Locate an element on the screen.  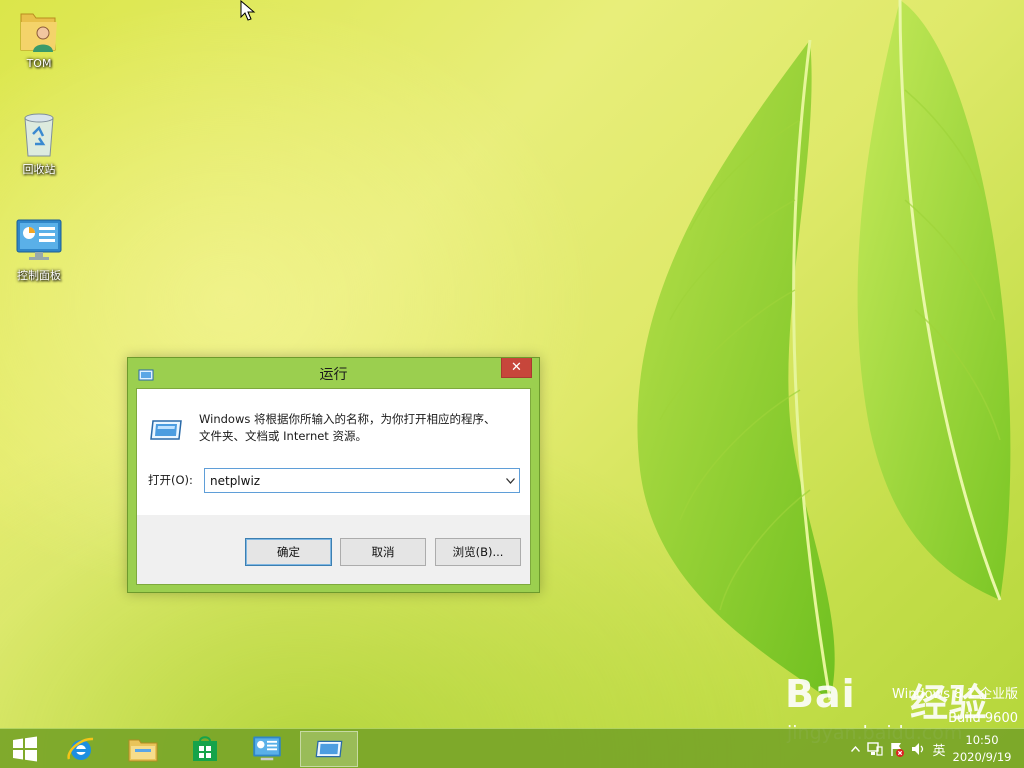
close-icon: ✕ is located at coordinates (516, 367).